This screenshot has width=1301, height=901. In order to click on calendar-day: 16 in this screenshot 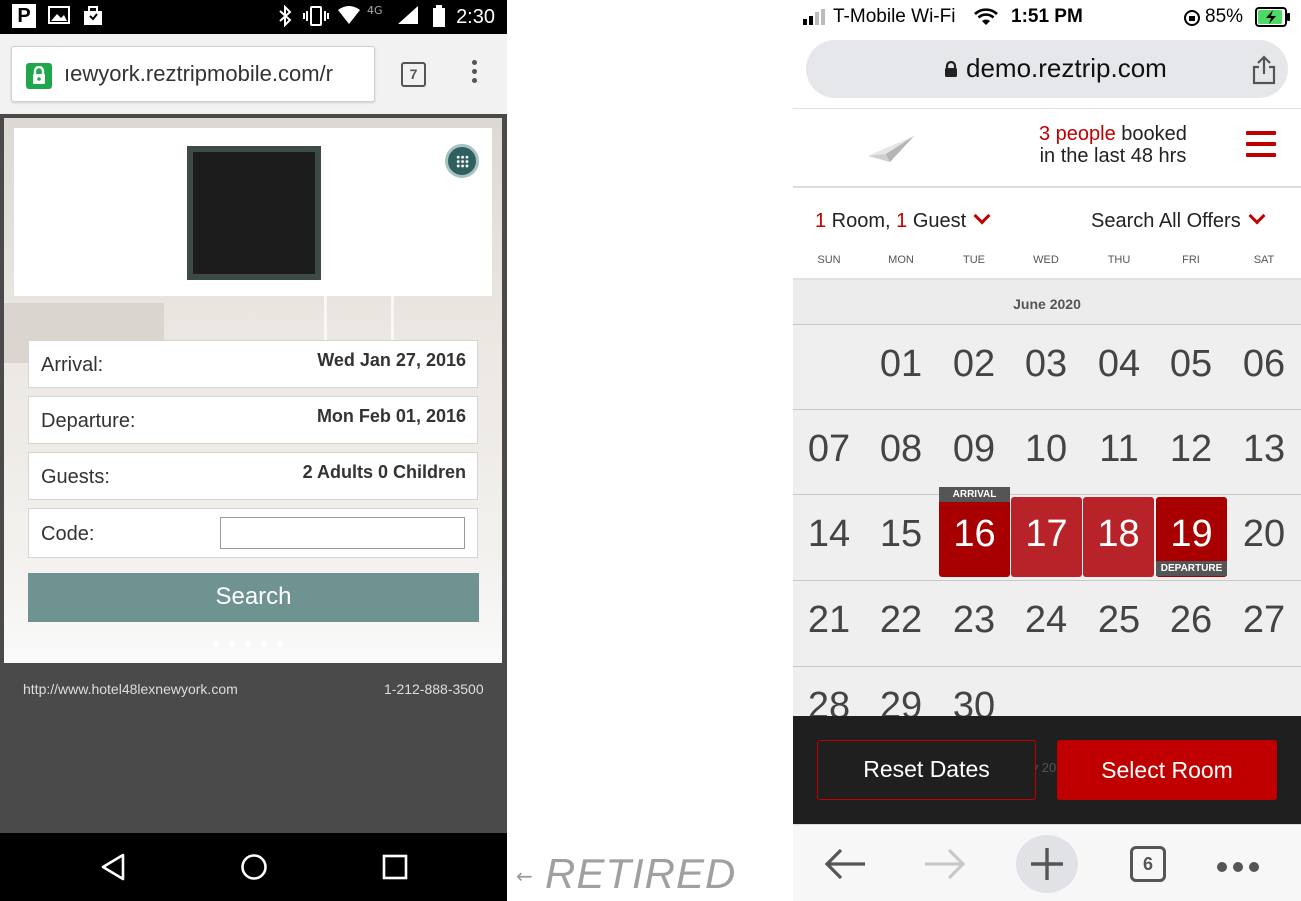, I will do `click(974, 534)`.